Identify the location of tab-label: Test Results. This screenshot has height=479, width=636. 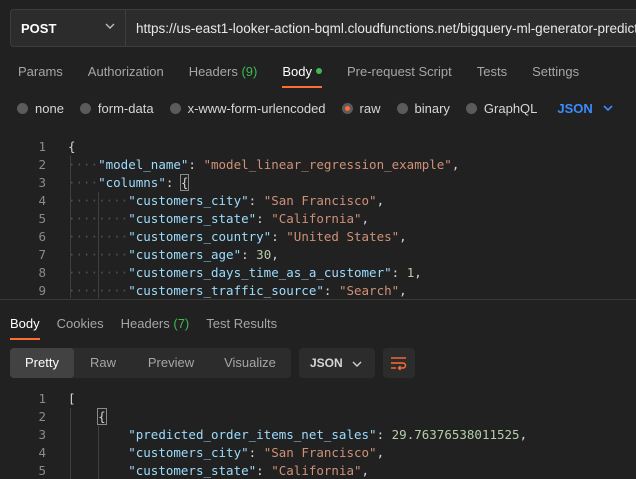
(242, 323).